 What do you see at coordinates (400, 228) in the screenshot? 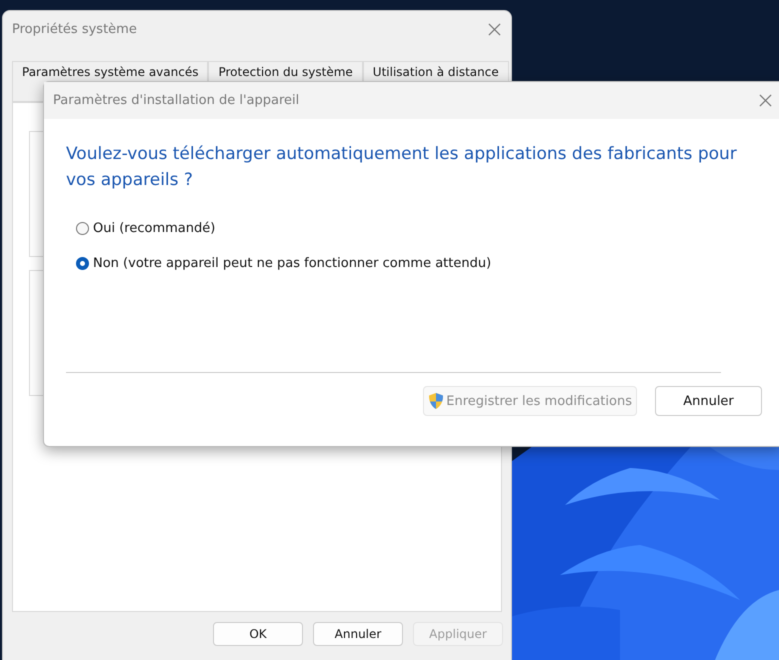
I see `radio-option: Oui (recommandé)` at bounding box center [400, 228].